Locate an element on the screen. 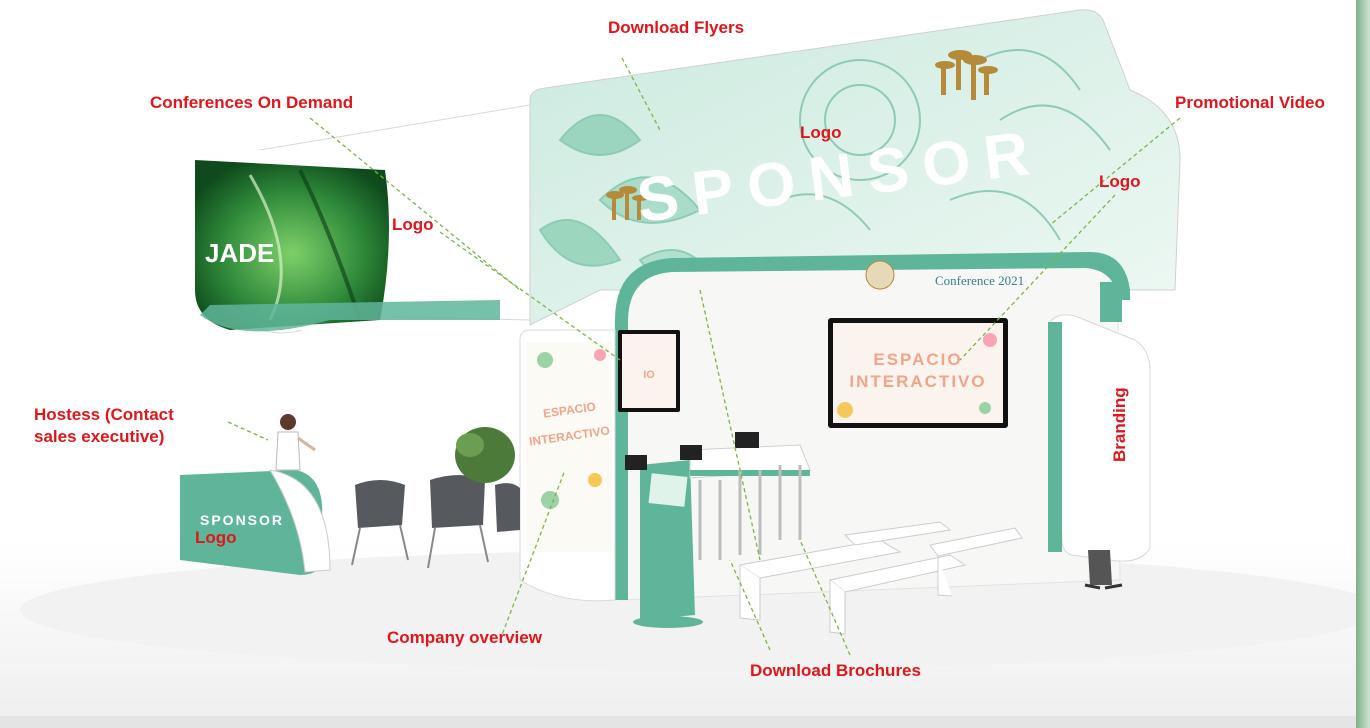 This screenshot has height=728, width=1370. download-flyers-label: Download Flyers is located at coordinates (676, 28).